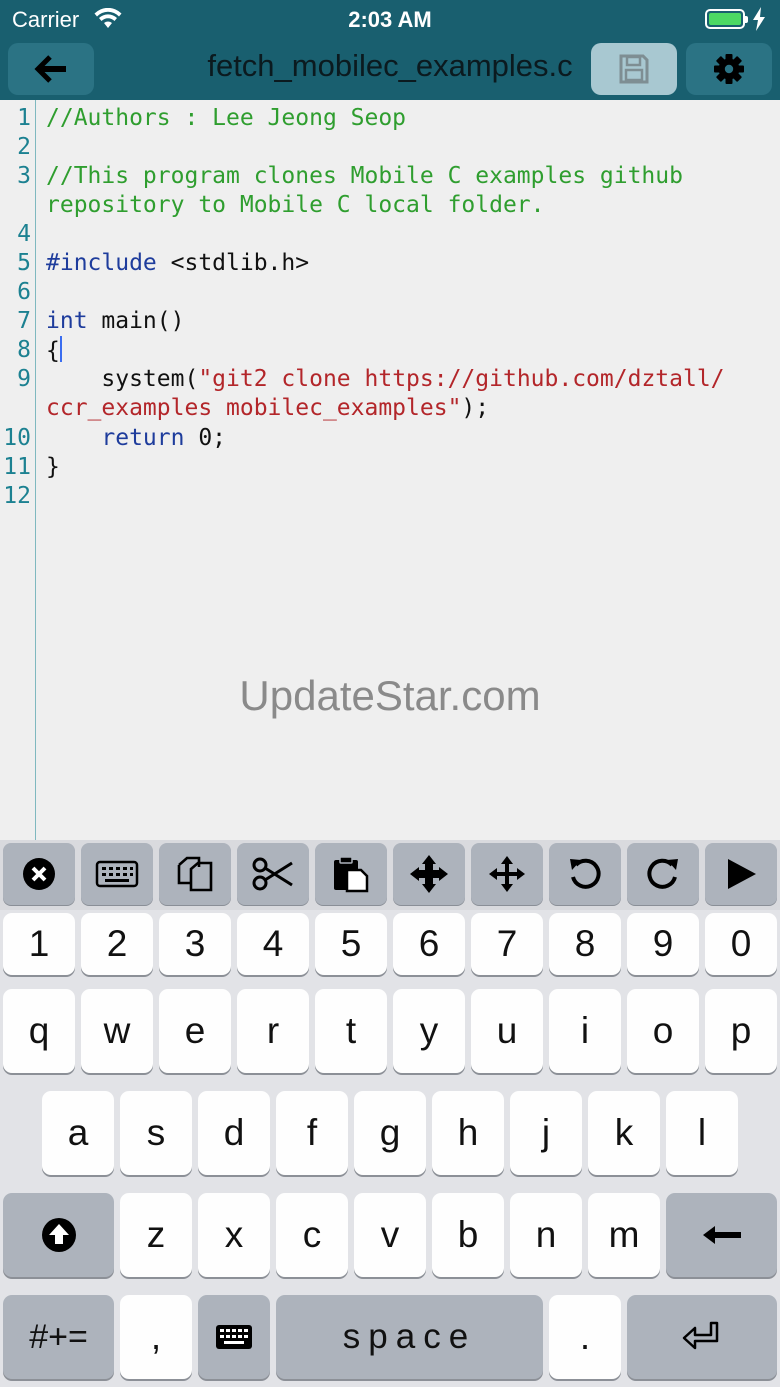 This screenshot has height=1387, width=780. What do you see at coordinates (24, 379) in the screenshot?
I see `line-number: 9` at bounding box center [24, 379].